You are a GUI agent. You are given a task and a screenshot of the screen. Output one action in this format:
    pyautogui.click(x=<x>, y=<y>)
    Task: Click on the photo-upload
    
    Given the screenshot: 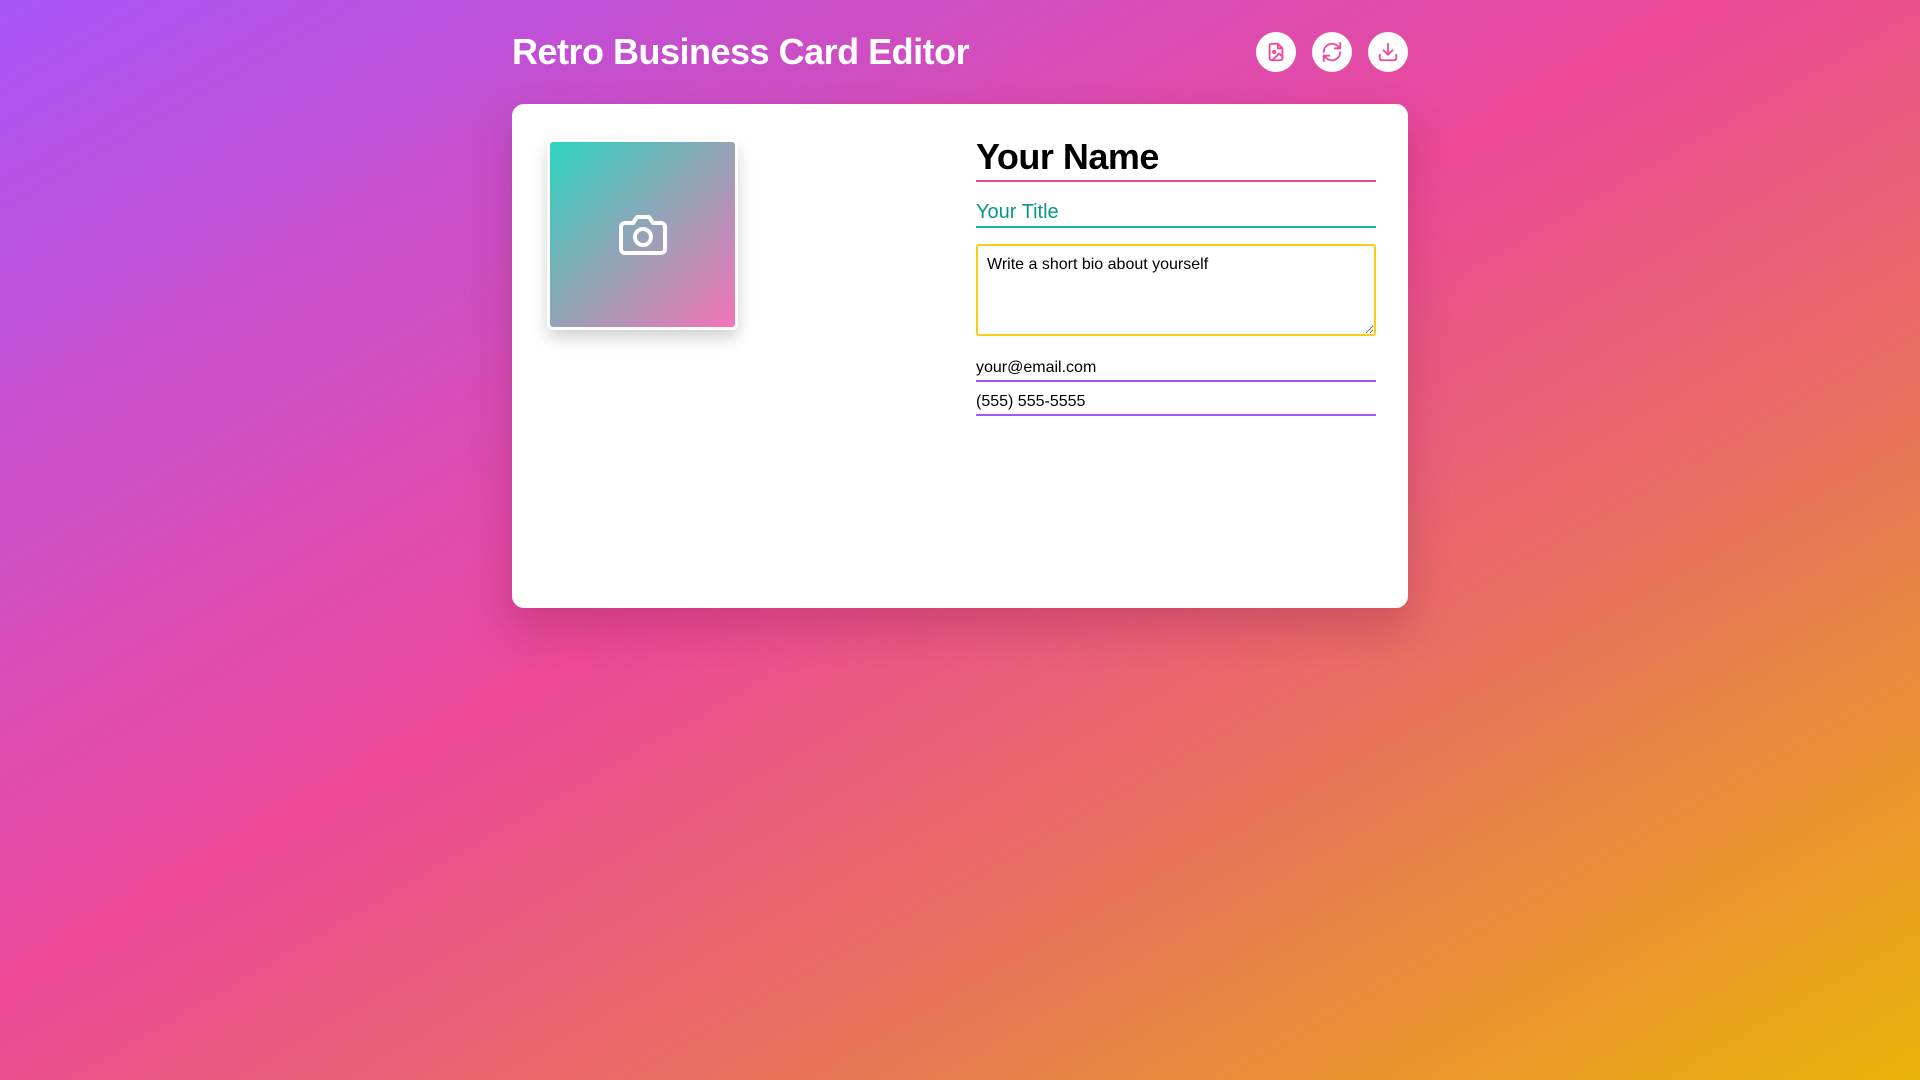 What is the action you would take?
    pyautogui.click(x=642, y=234)
    